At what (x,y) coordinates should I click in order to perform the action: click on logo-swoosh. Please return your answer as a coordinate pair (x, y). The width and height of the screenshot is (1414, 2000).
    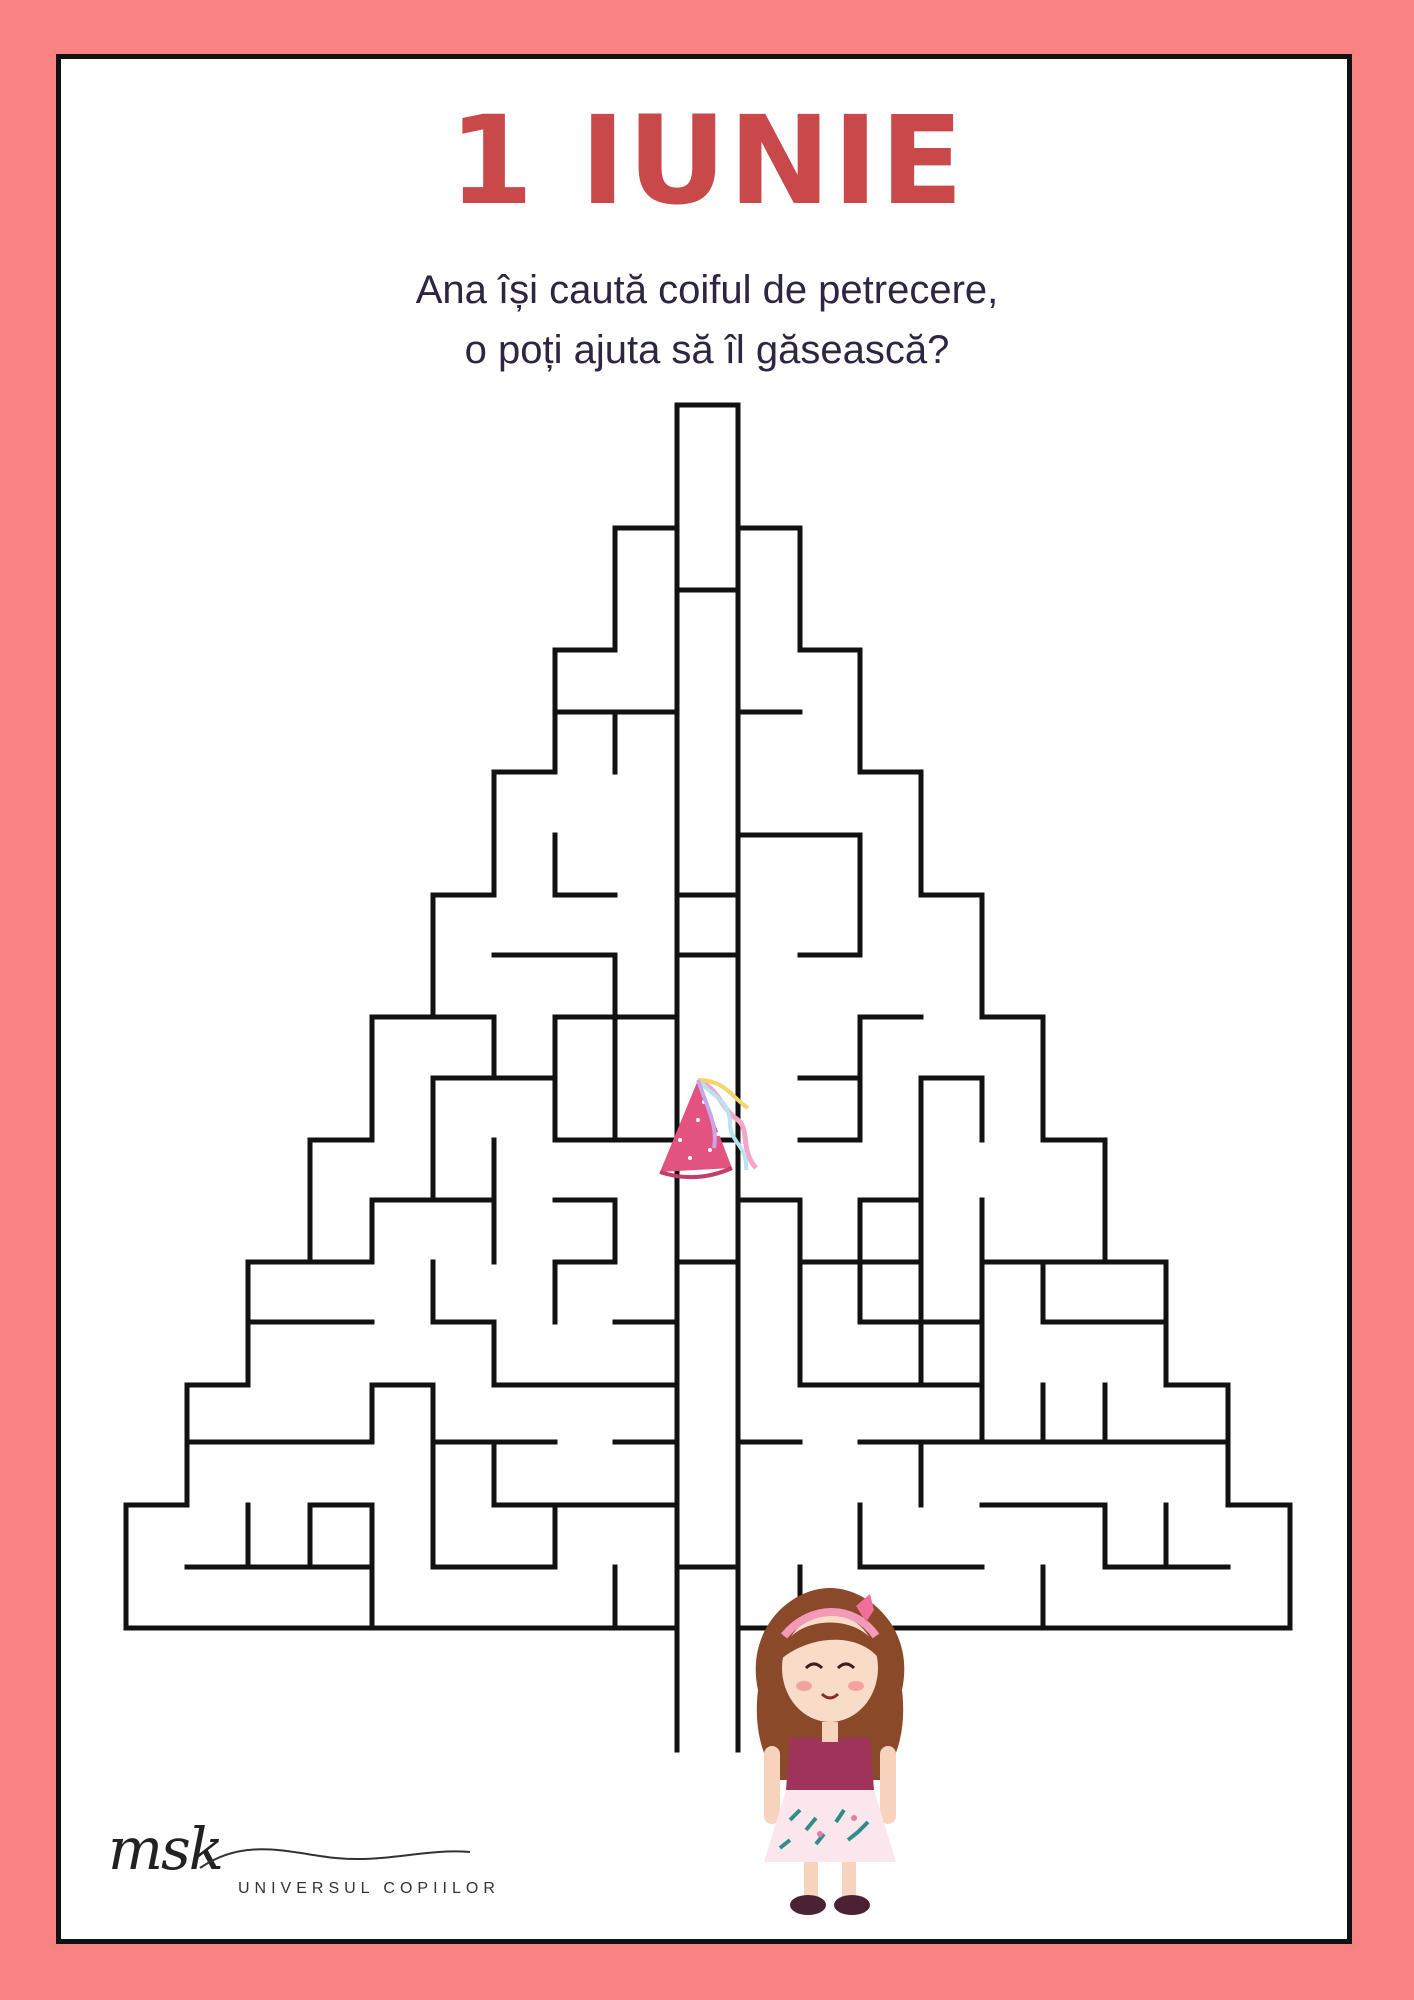
    Looking at the image, I should click on (335, 1858).